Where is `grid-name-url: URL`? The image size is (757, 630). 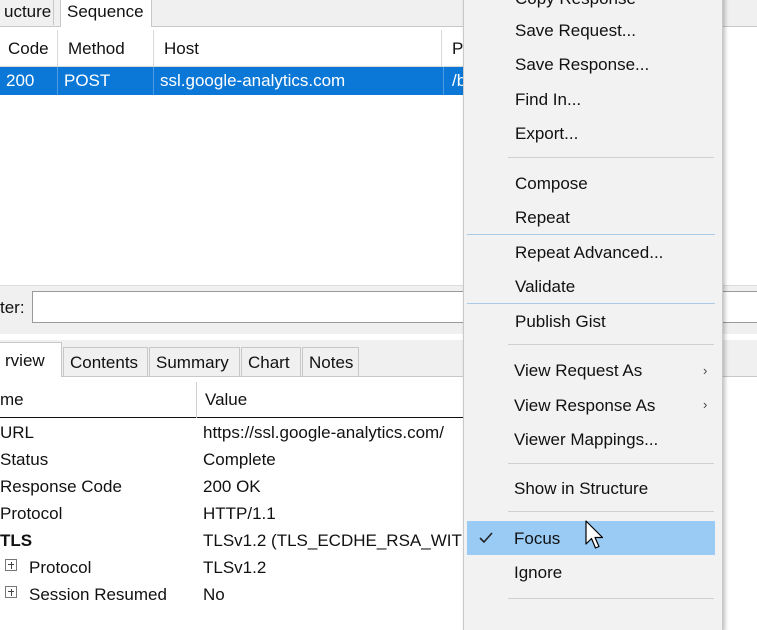 grid-name-url: URL is located at coordinates (17, 432).